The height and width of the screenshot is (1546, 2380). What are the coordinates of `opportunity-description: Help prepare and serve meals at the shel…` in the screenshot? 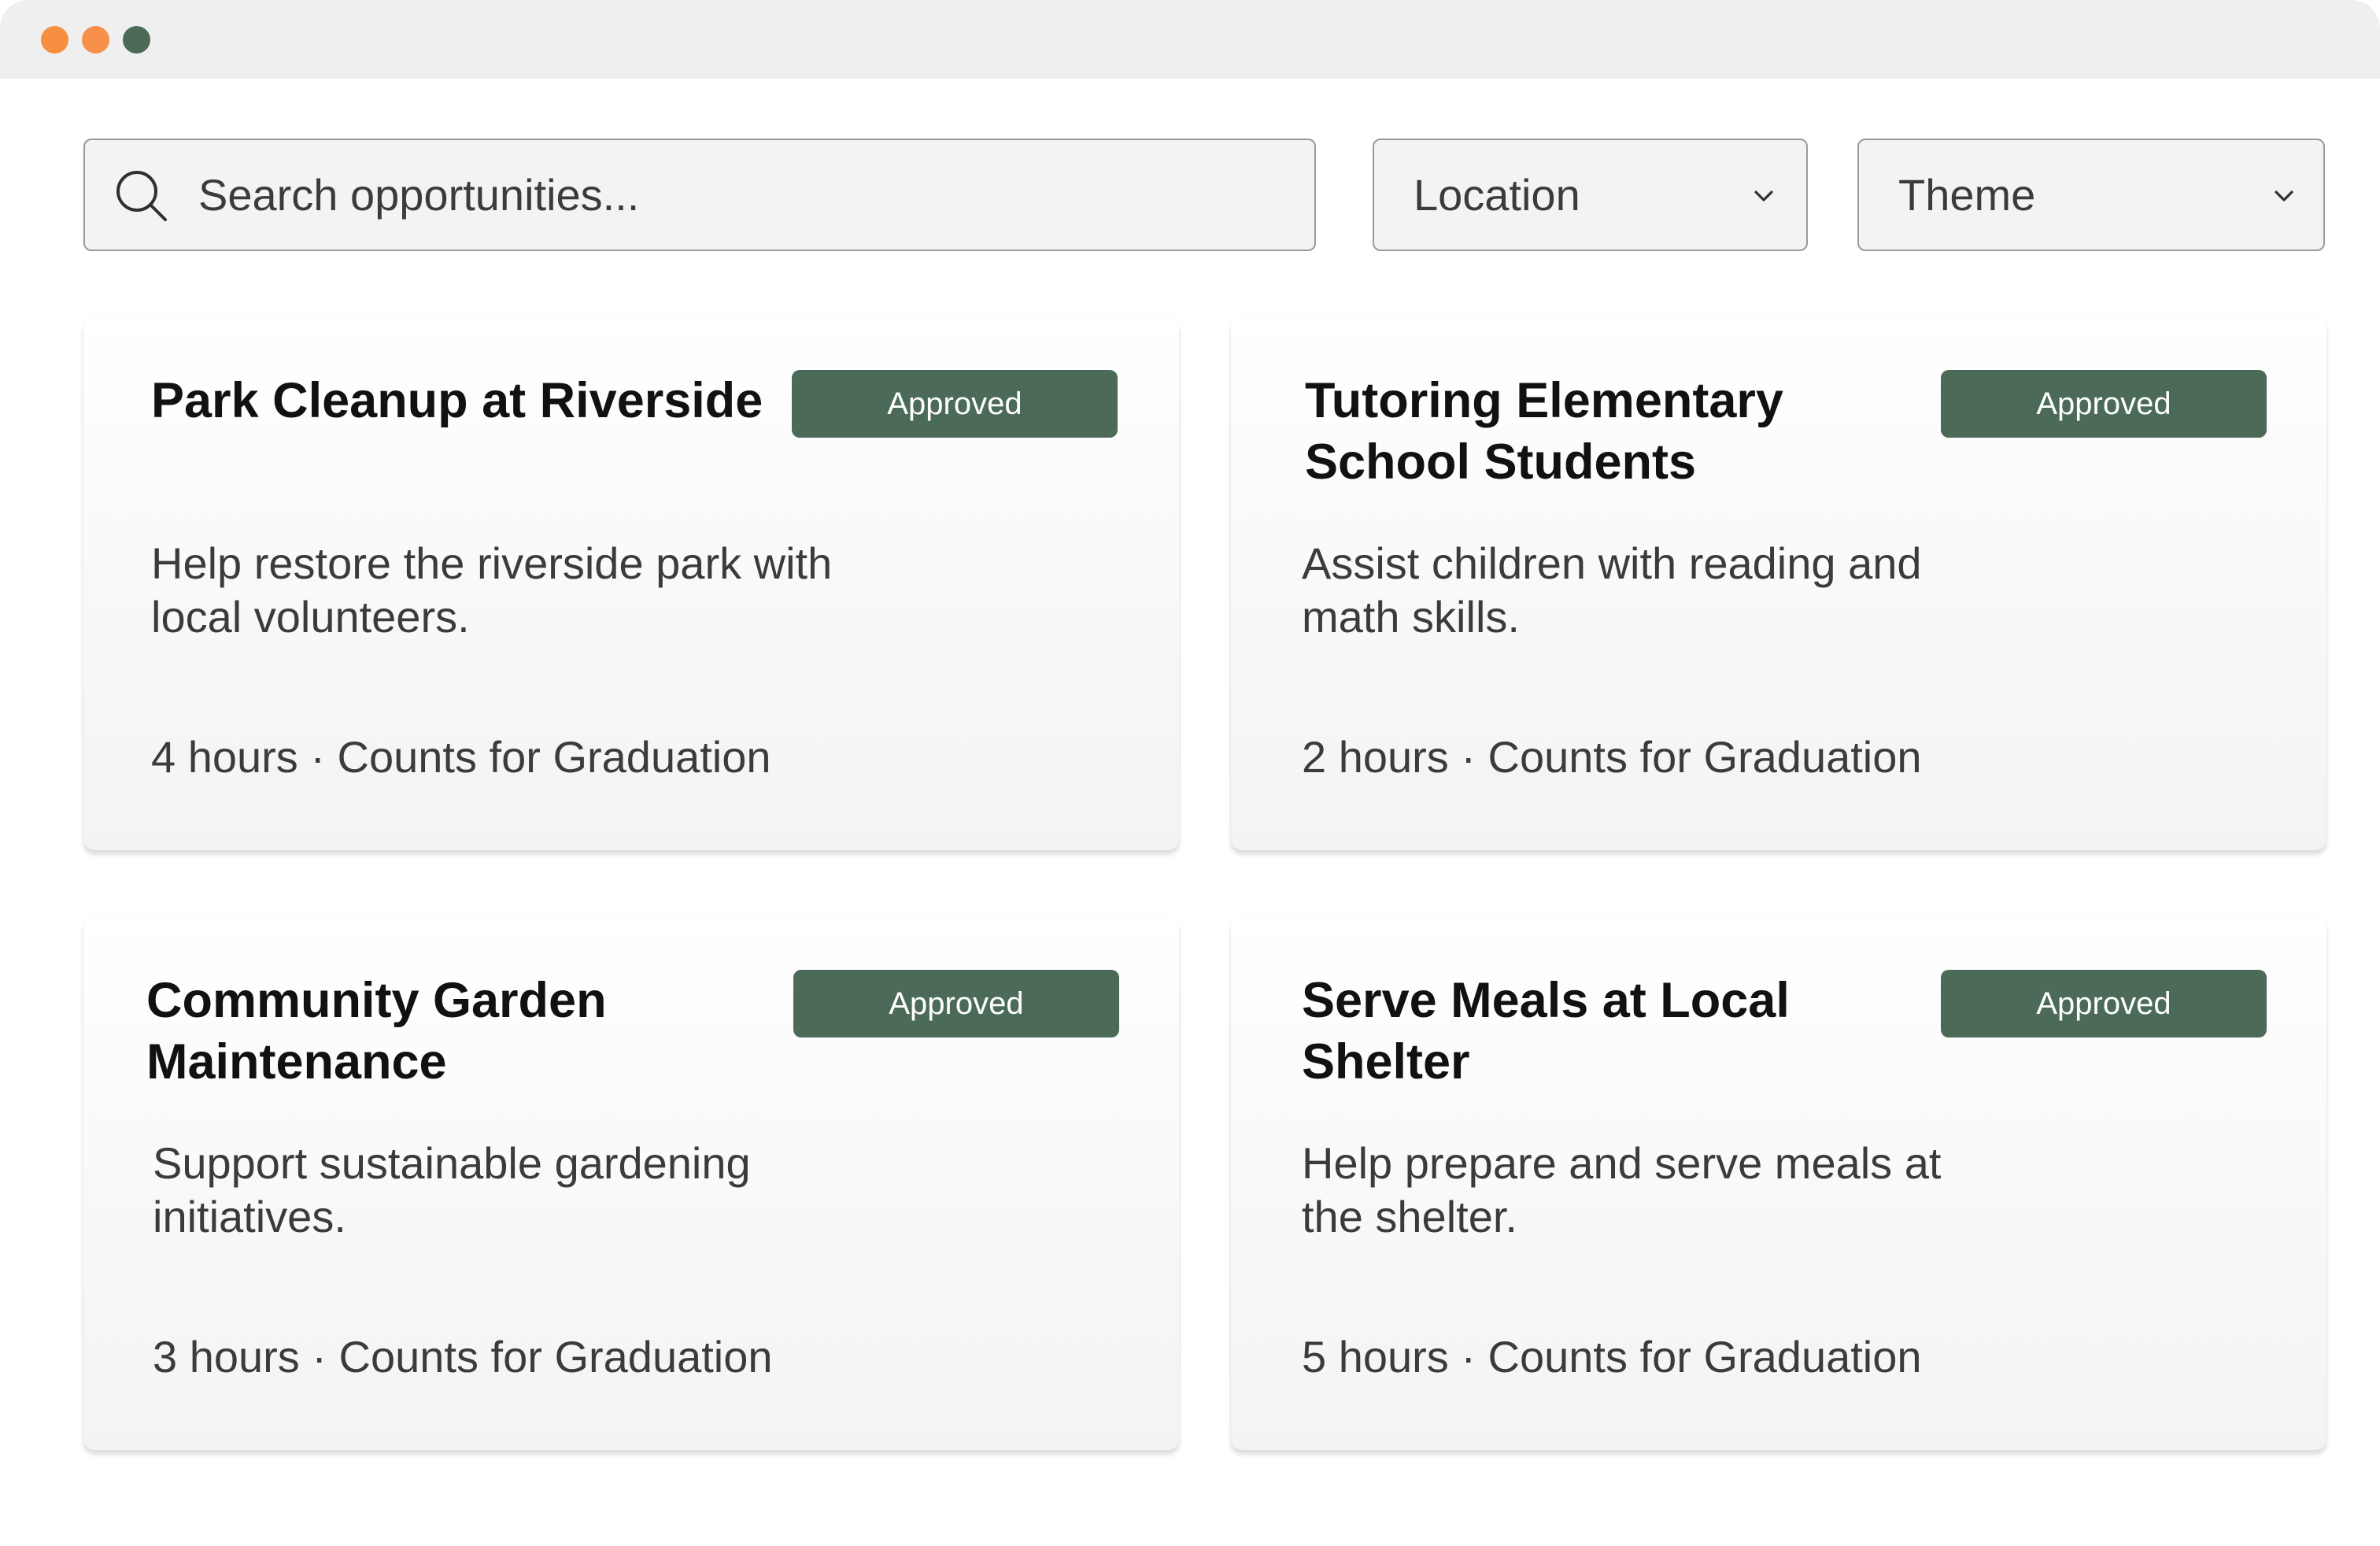 It's located at (1622, 1189).